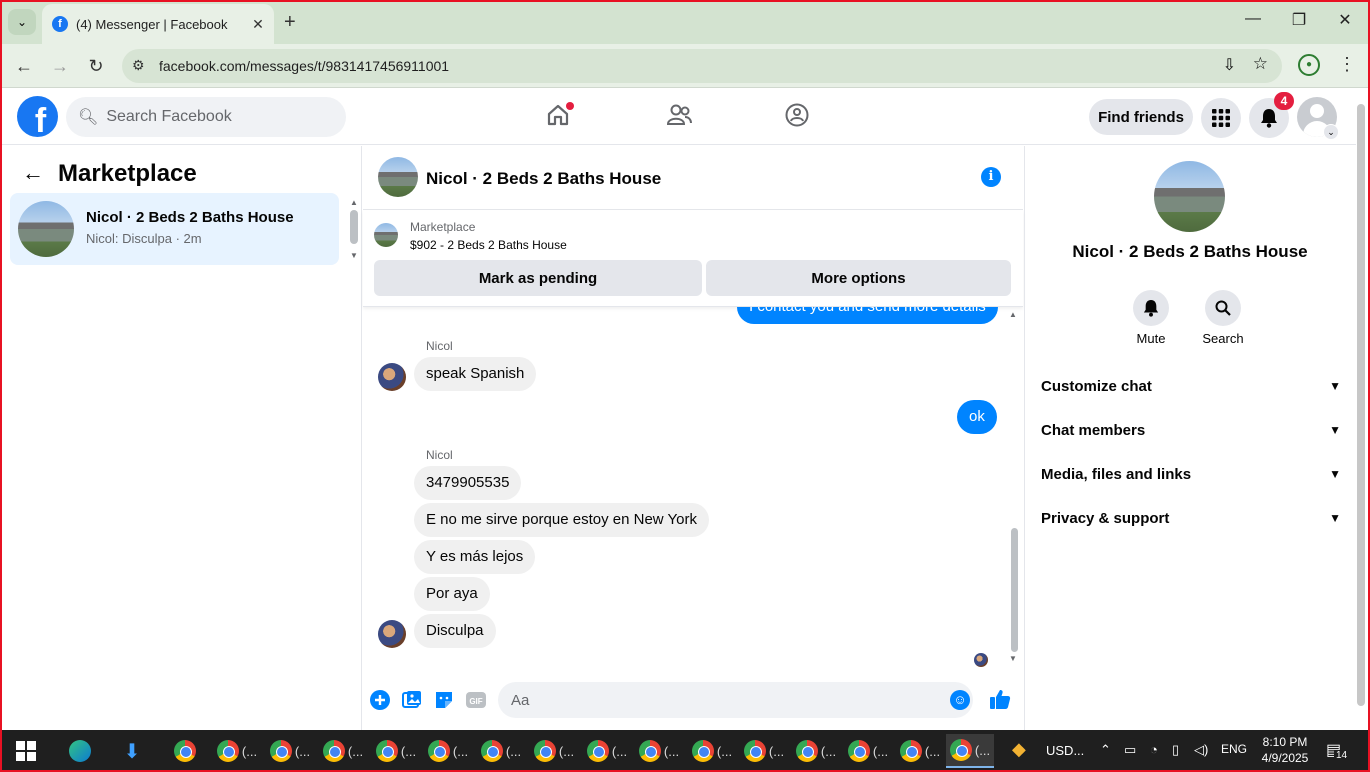 Image resolution: width=1370 pixels, height=772 pixels. Describe the element at coordinates (380, 702) in the screenshot. I see `plus-circle-icon` at that location.